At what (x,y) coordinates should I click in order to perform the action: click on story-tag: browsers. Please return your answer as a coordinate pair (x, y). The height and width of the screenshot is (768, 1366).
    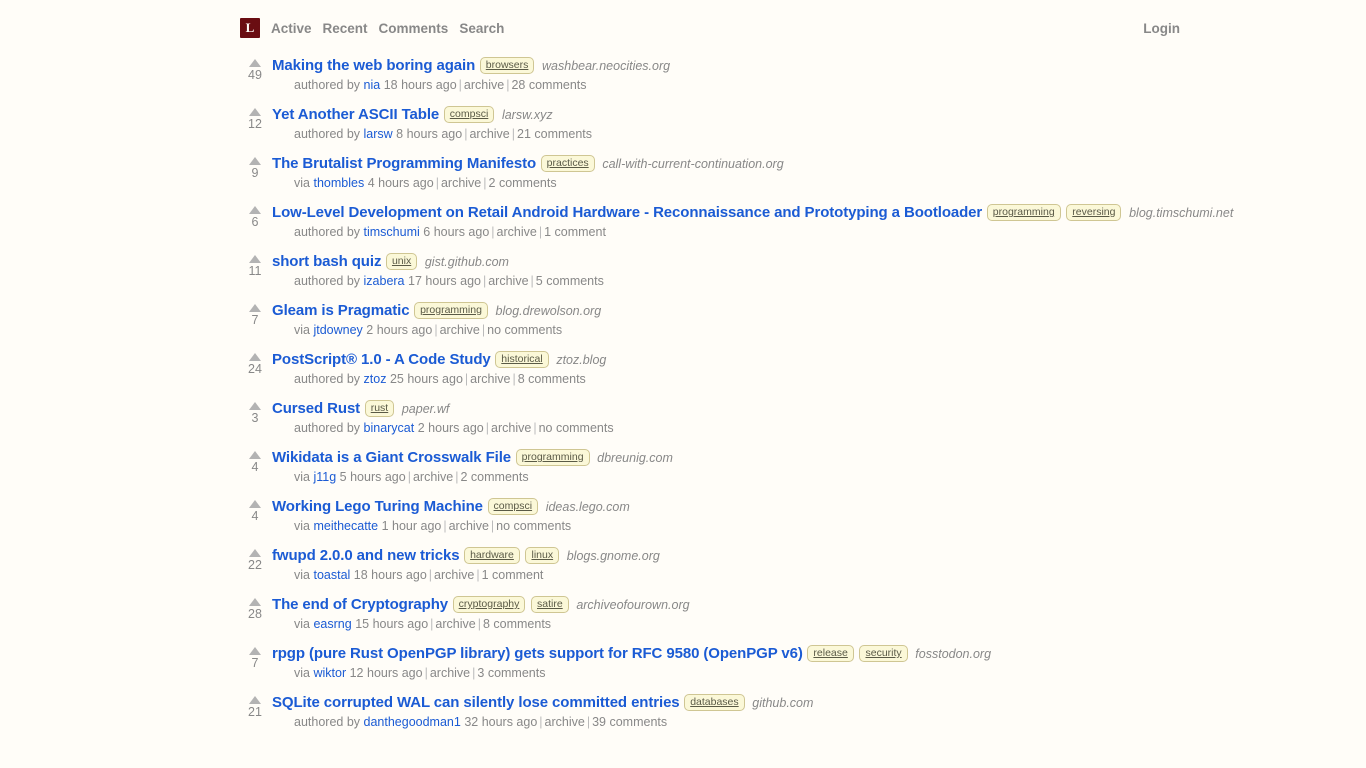
    Looking at the image, I should click on (507, 65).